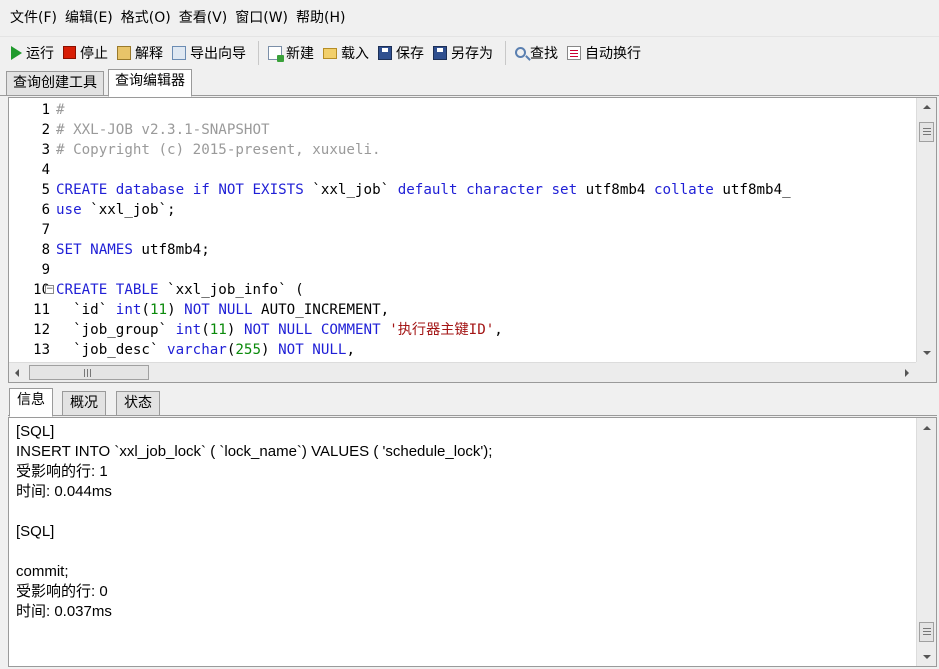 This screenshot has height=669, width=939. I want to click on load-label: 载入, so click(355, 53).